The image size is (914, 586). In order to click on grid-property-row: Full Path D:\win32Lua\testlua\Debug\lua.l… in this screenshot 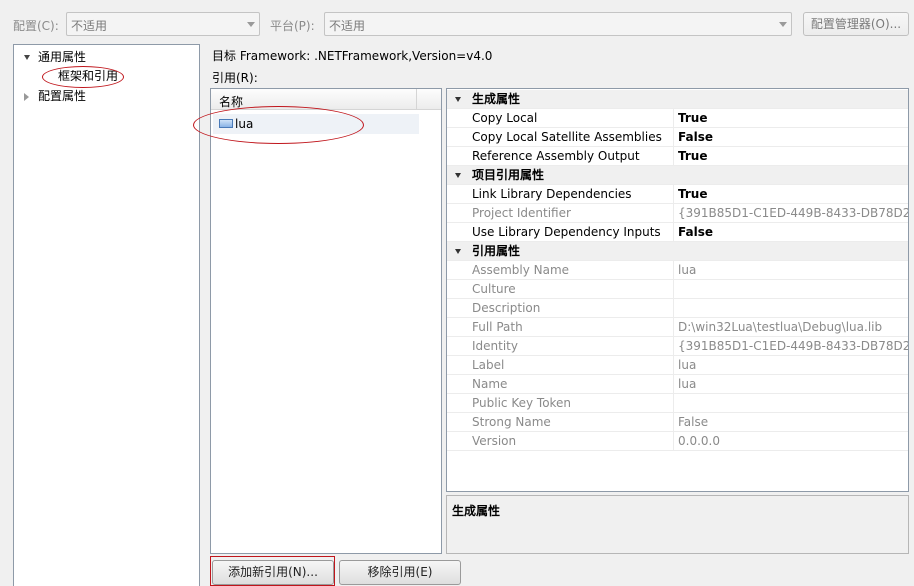, I will do `click(677, 327)`.